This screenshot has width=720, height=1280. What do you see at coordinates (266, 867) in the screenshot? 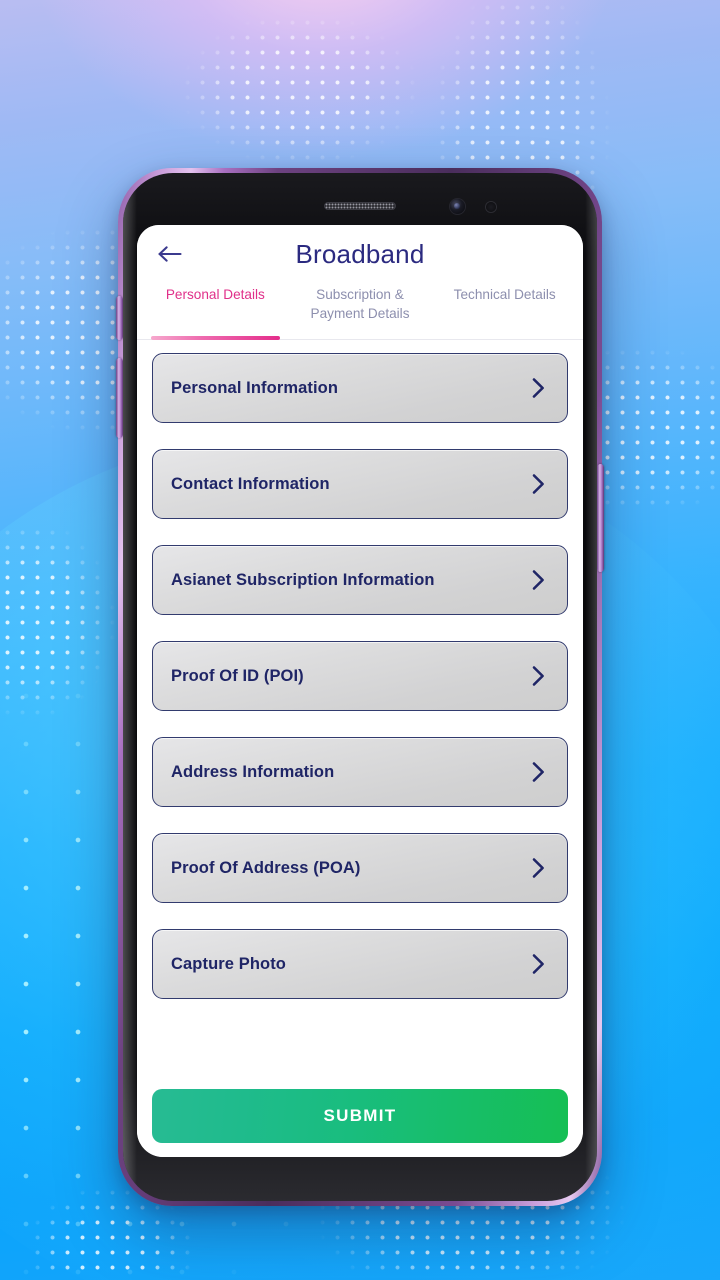
I see `list-item-label: Proof Of Address (POA)` at bounding box center [266, 867].